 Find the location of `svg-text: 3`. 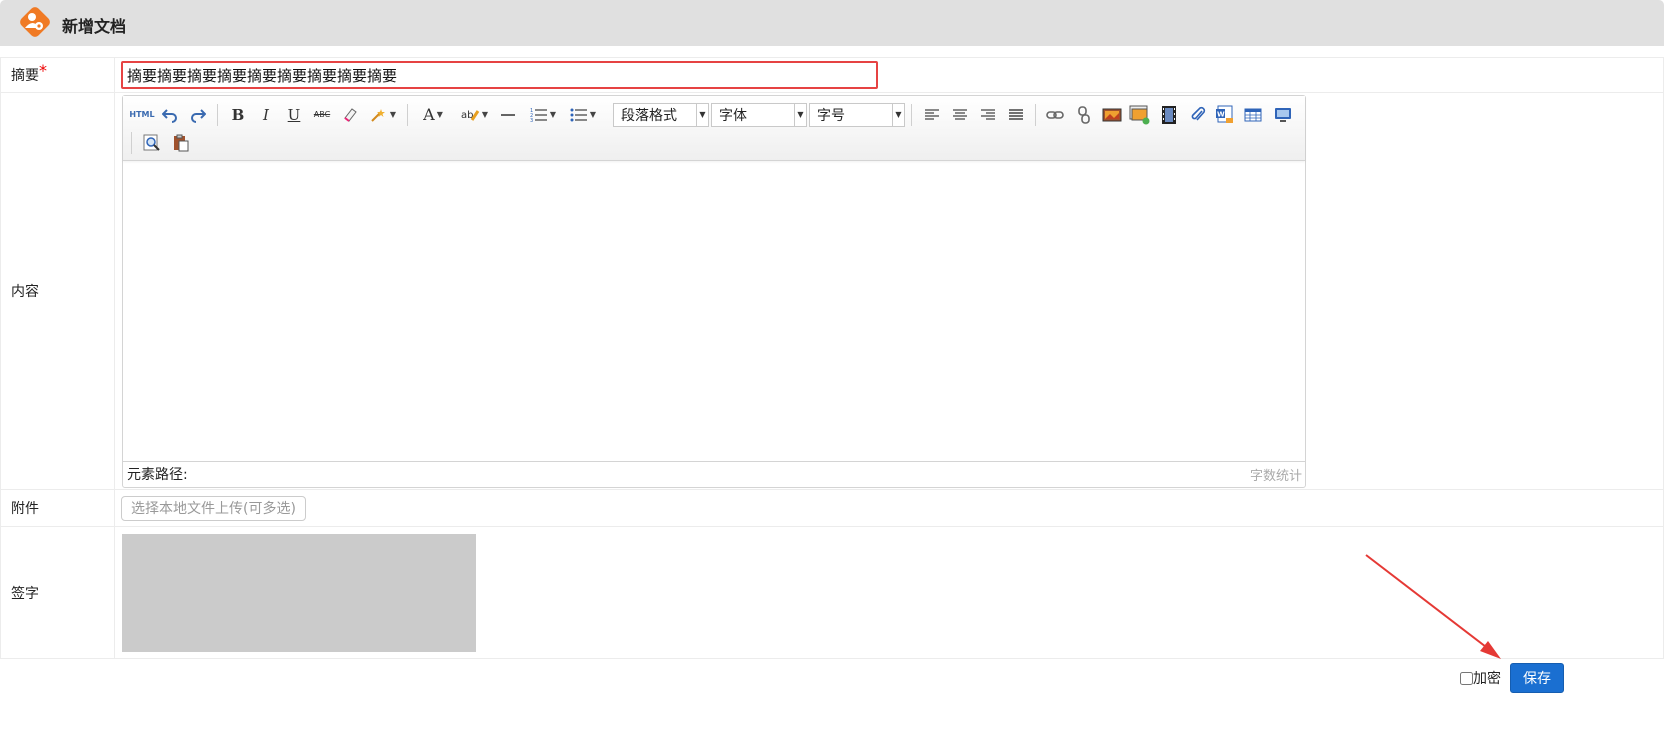

svg-text: 3 is located at coordinates (531, 121).